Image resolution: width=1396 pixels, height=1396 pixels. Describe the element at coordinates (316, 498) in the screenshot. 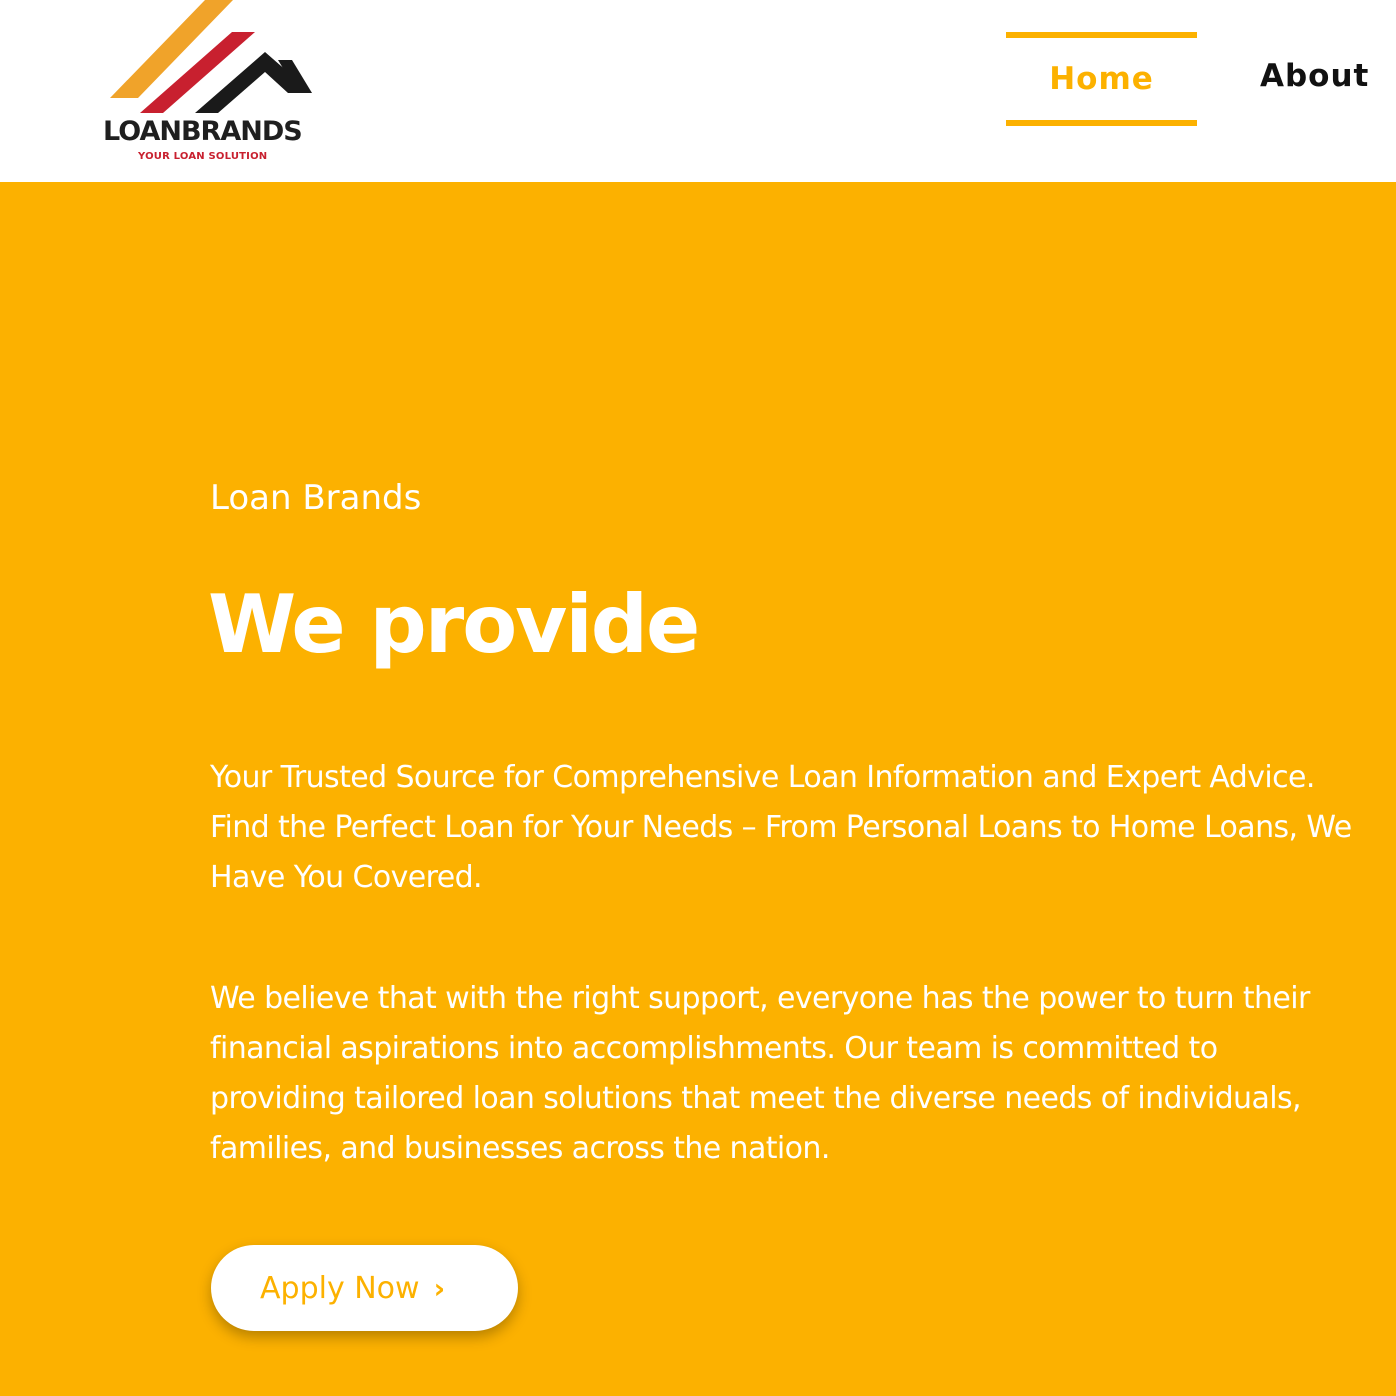

I see `hero-eyebrow: Loan Brands` at that location.